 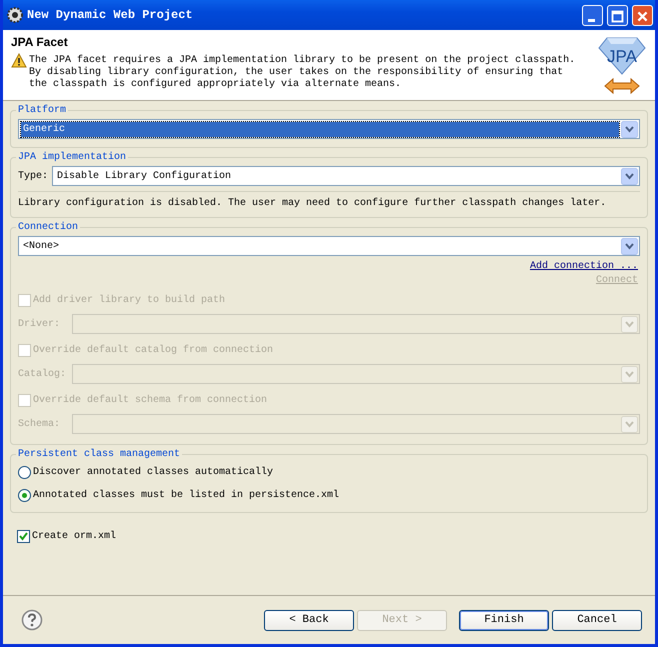 I want to click on type-label: Type:, so click(x=33, y=176).